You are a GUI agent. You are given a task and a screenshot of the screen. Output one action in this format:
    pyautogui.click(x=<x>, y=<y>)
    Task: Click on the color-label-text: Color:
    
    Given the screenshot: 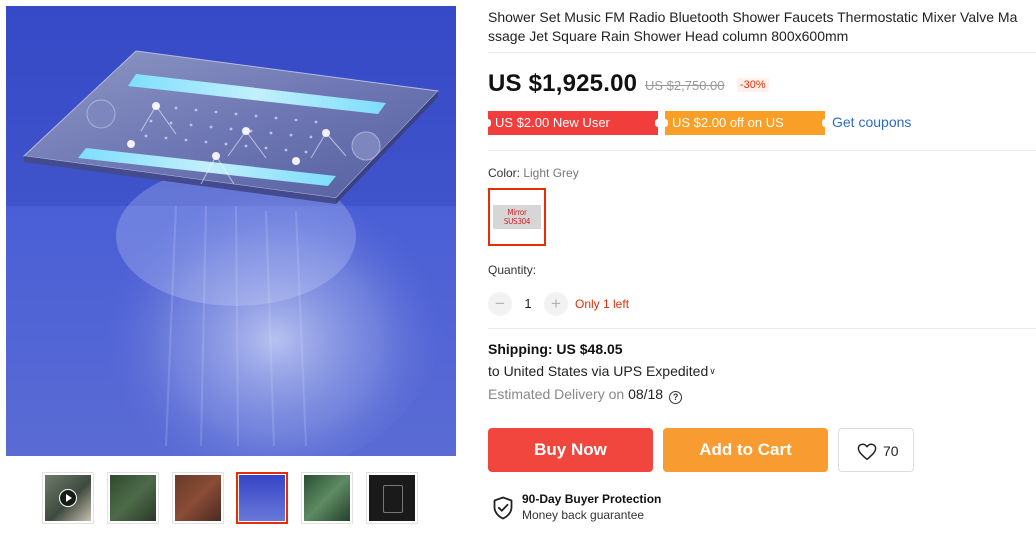 What is the action you would take?
    pyautogui.click(x=506, y=173)
    